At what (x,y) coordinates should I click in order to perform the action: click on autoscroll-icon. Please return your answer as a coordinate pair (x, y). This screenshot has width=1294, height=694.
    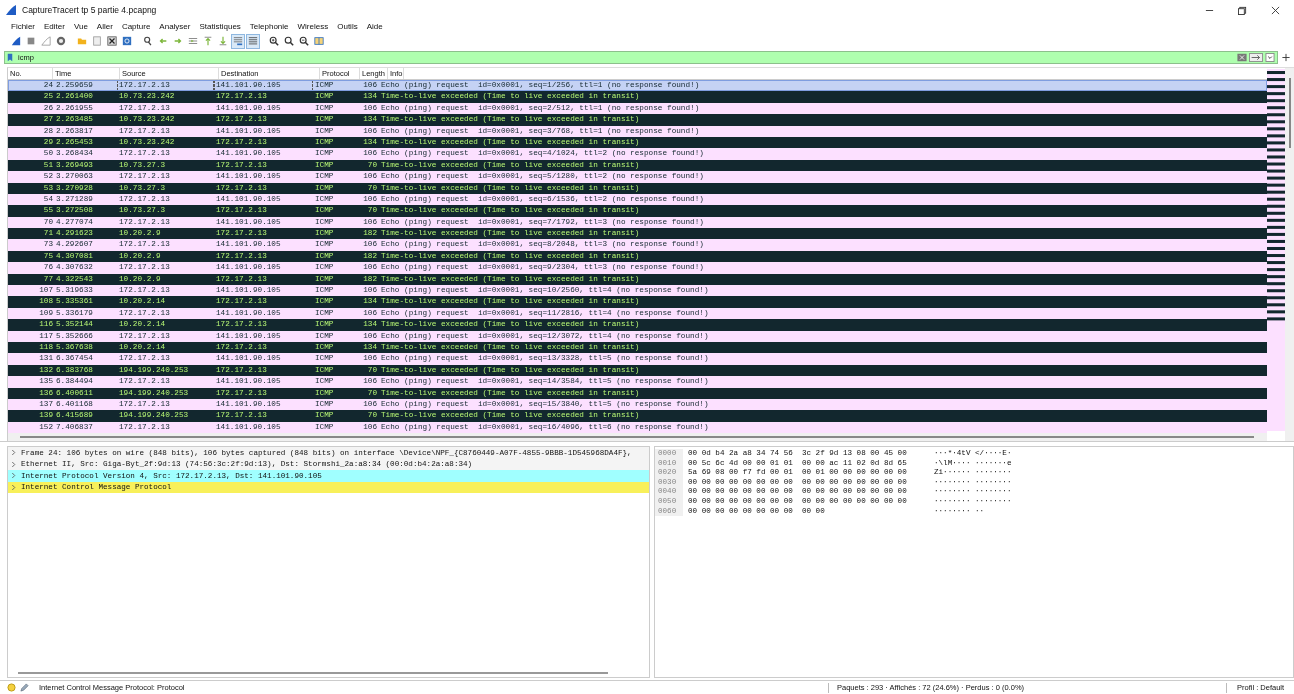
    Looking at the image, I should click on (238, 41).